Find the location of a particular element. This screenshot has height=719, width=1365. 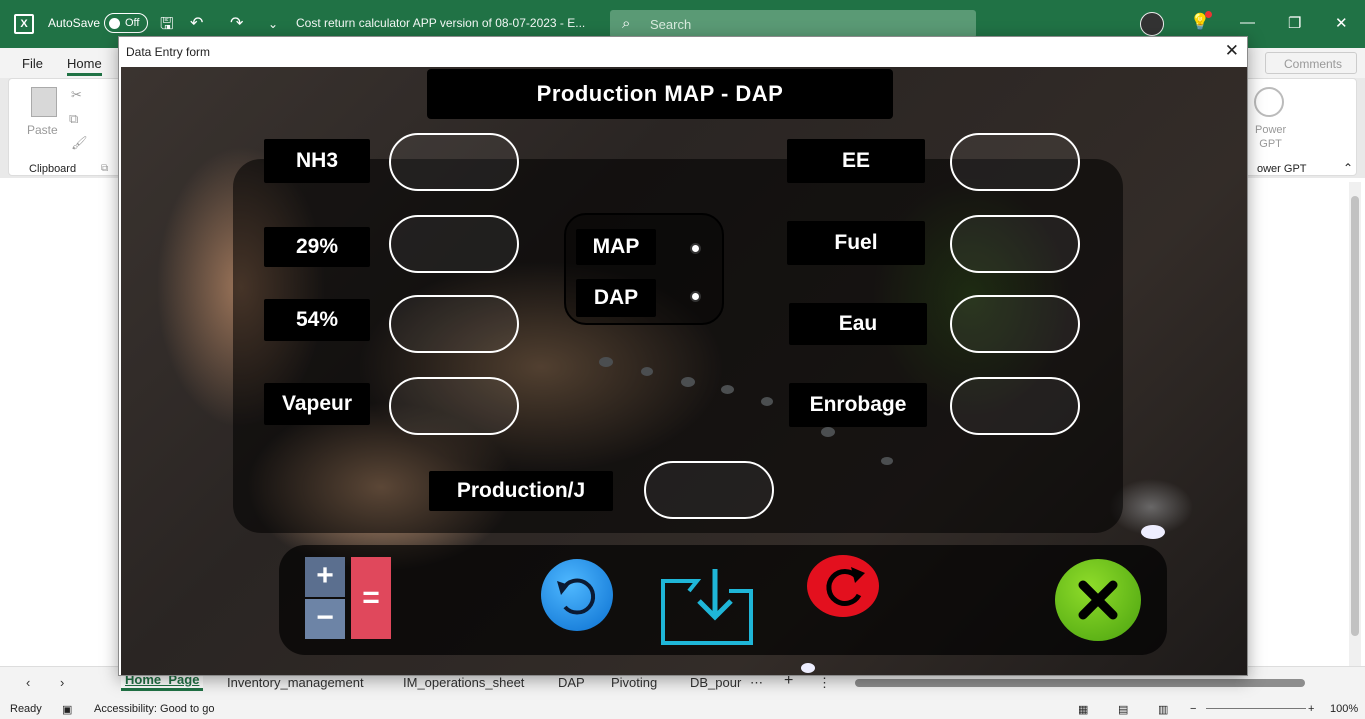

reset-button is located at coordinates (577, 595).